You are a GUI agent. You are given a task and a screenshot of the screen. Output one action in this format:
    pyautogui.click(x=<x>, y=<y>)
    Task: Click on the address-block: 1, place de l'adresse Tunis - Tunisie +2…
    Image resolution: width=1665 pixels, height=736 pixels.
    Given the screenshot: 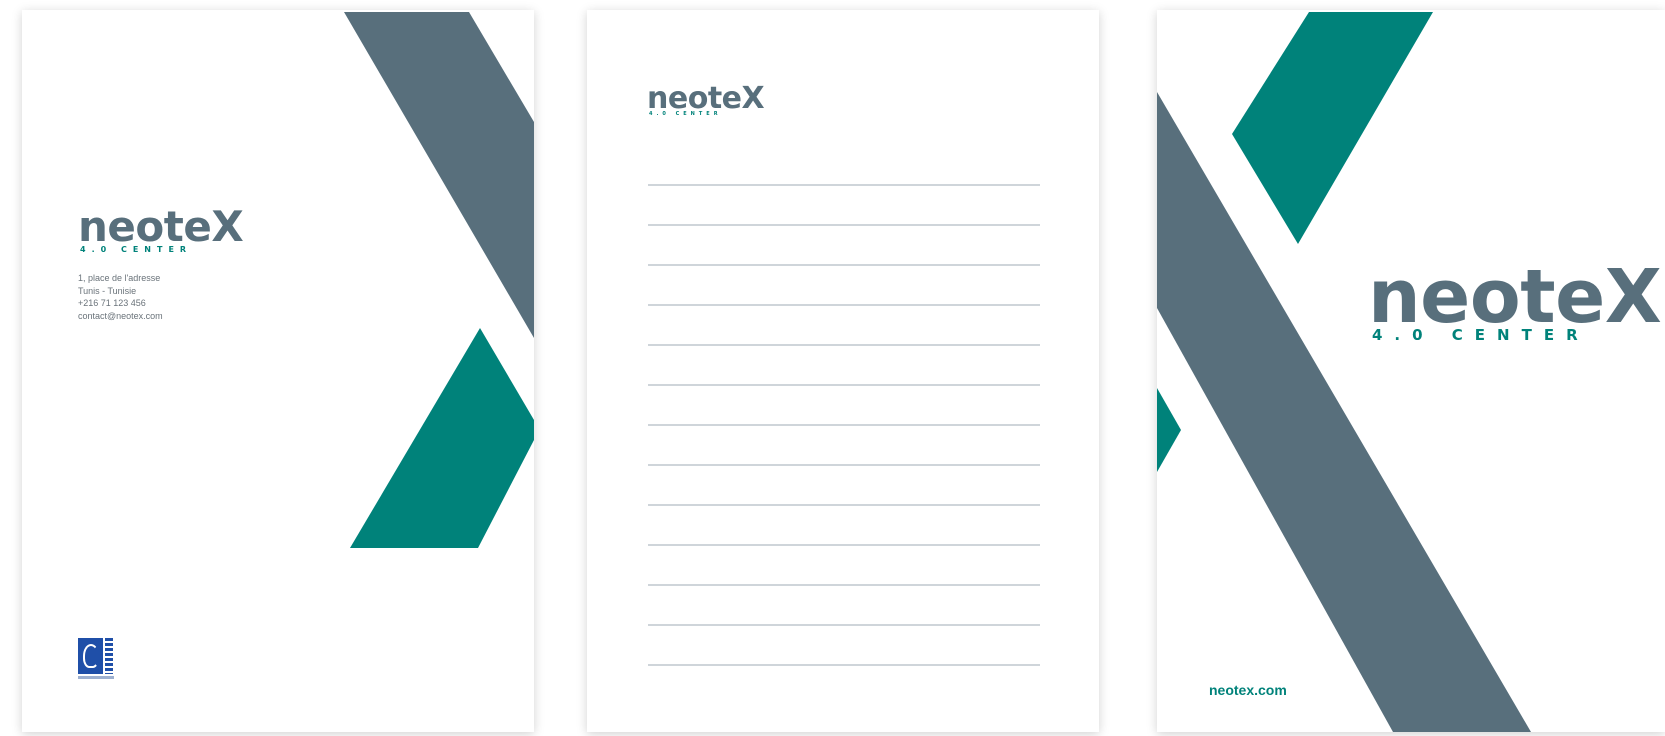 What is the action you would take?
    pyautogui.click(x=120, y=297)
    